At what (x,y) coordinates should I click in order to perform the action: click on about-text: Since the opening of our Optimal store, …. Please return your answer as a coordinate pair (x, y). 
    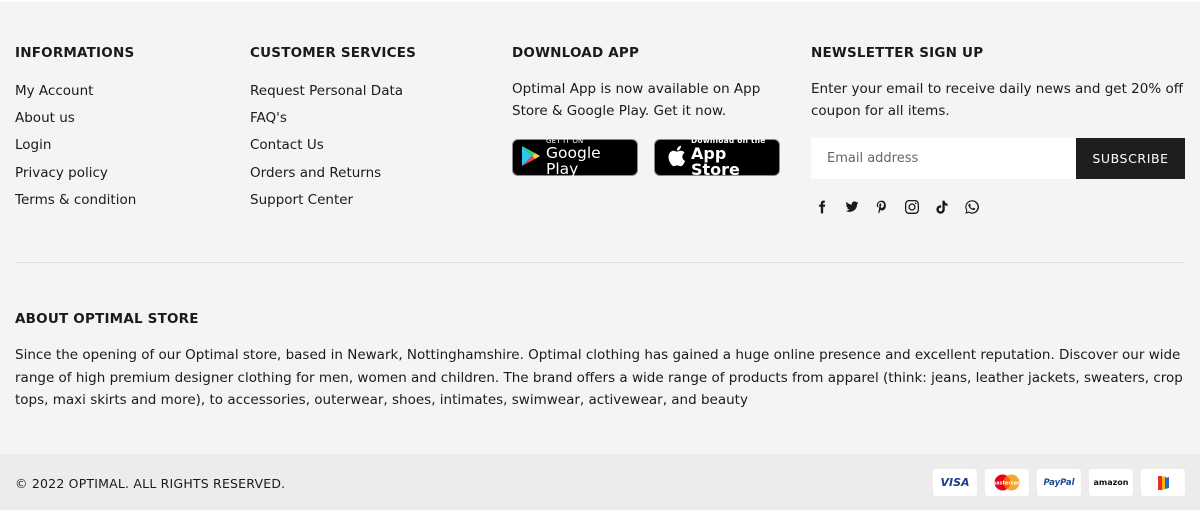
    Looking at the image, I should click on (599, 377).